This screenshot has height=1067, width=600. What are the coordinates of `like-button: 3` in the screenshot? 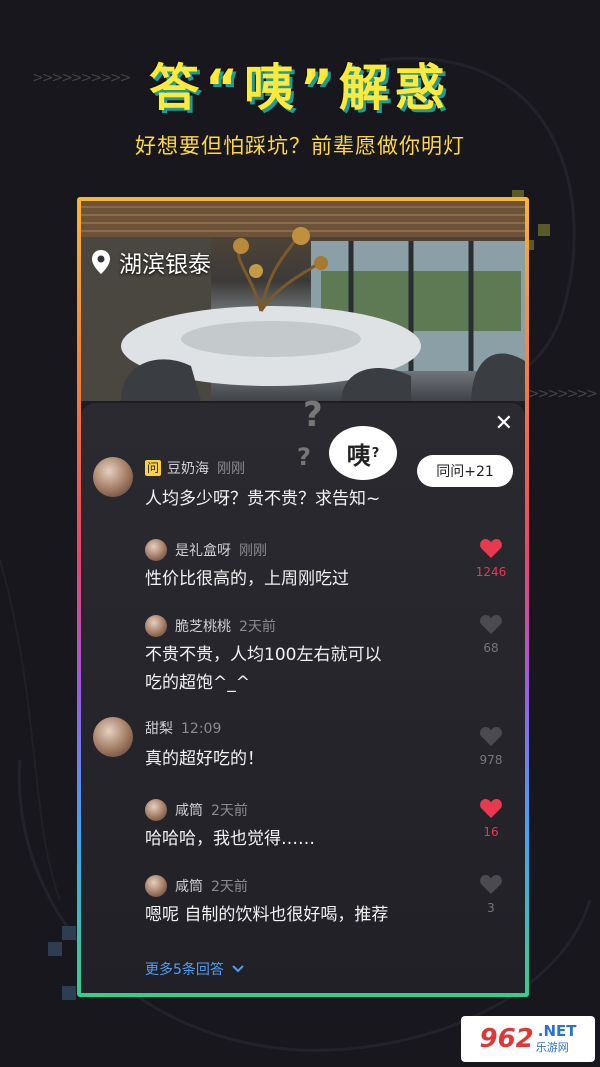 It's located at (491, 894).